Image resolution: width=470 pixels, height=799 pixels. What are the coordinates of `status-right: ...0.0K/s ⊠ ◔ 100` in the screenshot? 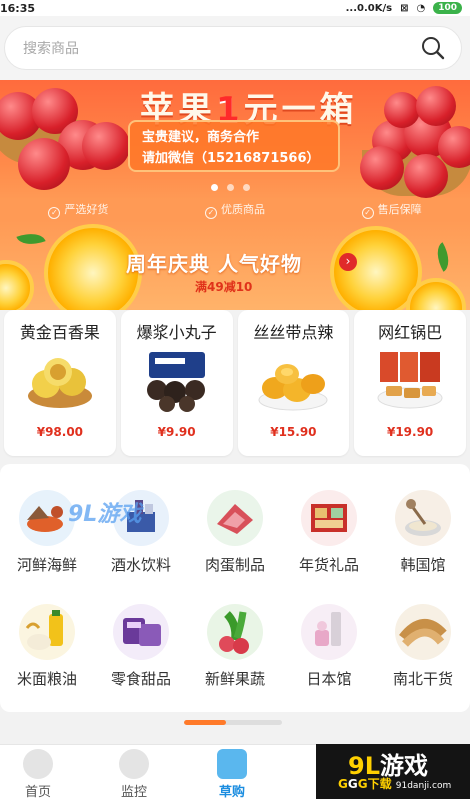 It's located at (404, 8).